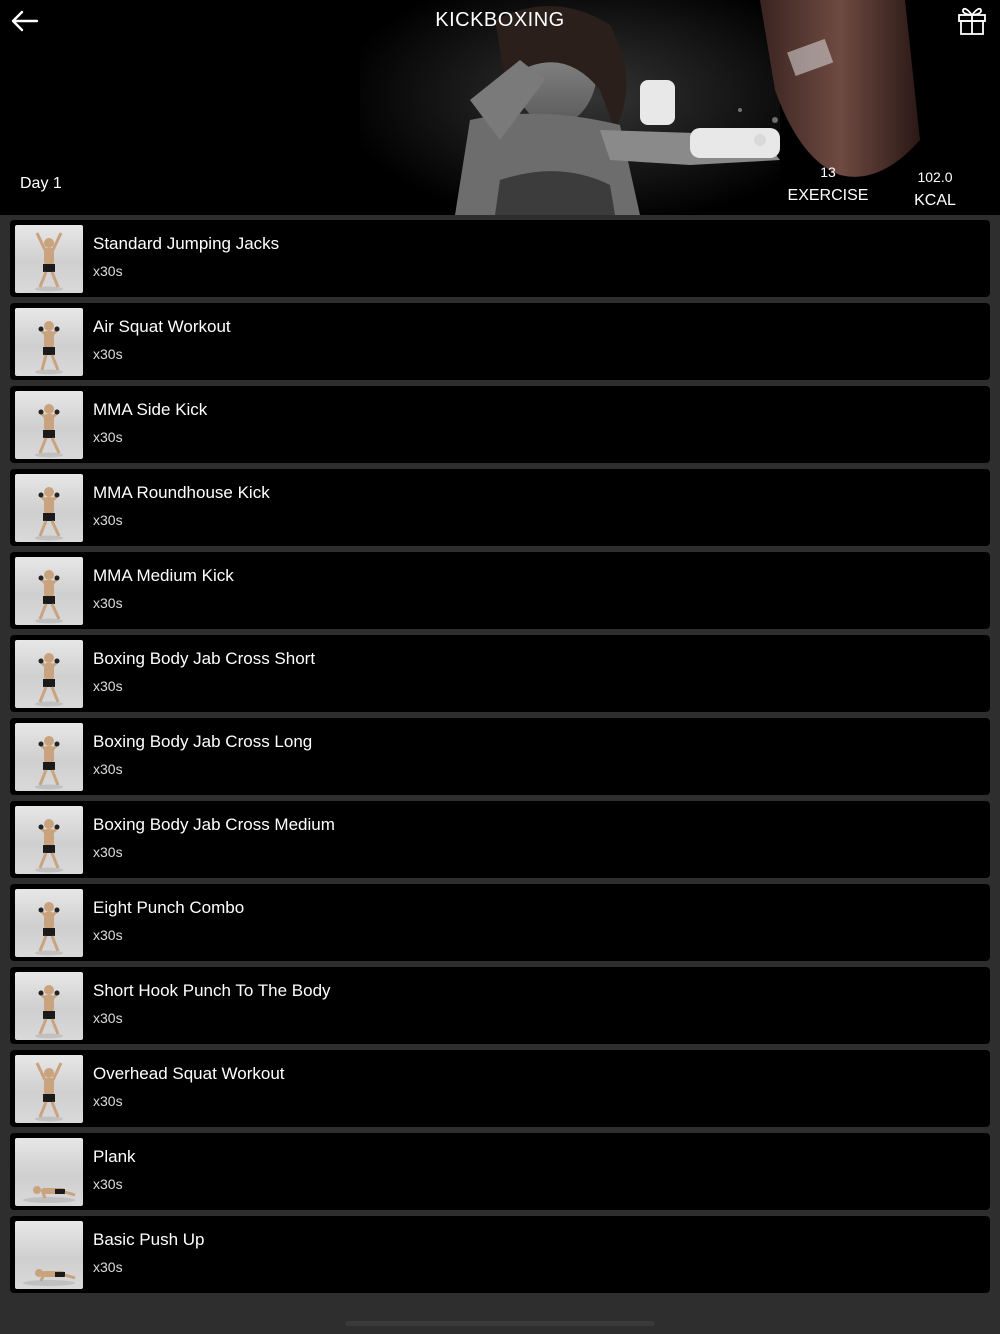 The width and height of the screenshot is (1000, 1334). I want to click on day-label: Day 1, so click(41, 183).